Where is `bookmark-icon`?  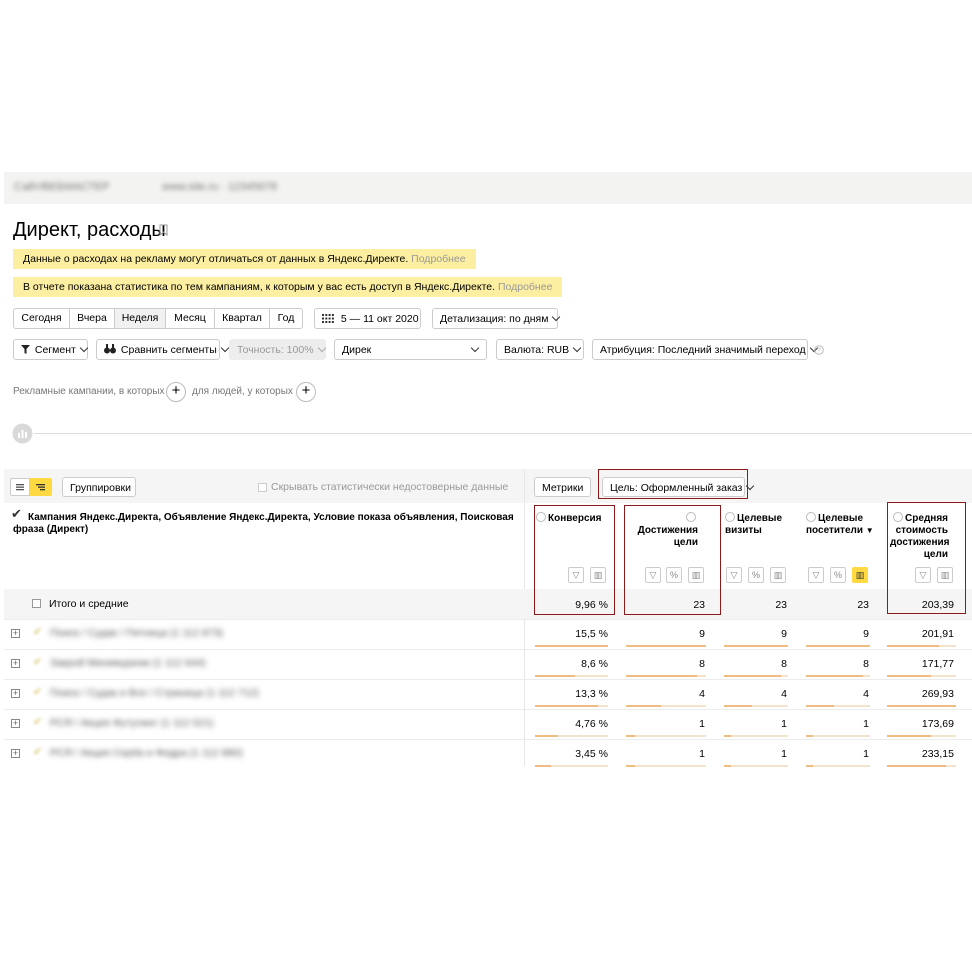 bookmark-icon is located at coordinates (163, 230).